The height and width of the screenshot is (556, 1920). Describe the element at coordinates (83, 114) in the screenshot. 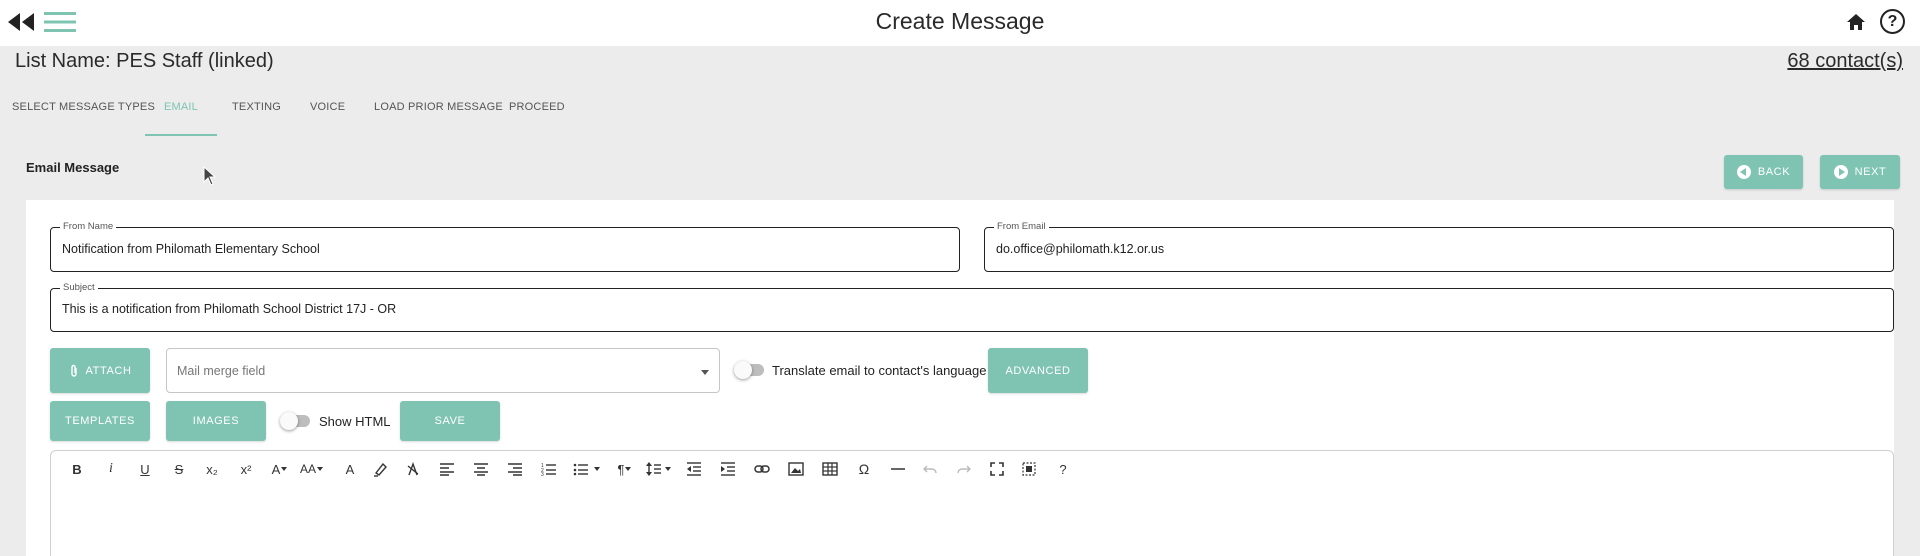

I see `tab-select-message-types: SELECT MESSAGE TYPES` at that location.